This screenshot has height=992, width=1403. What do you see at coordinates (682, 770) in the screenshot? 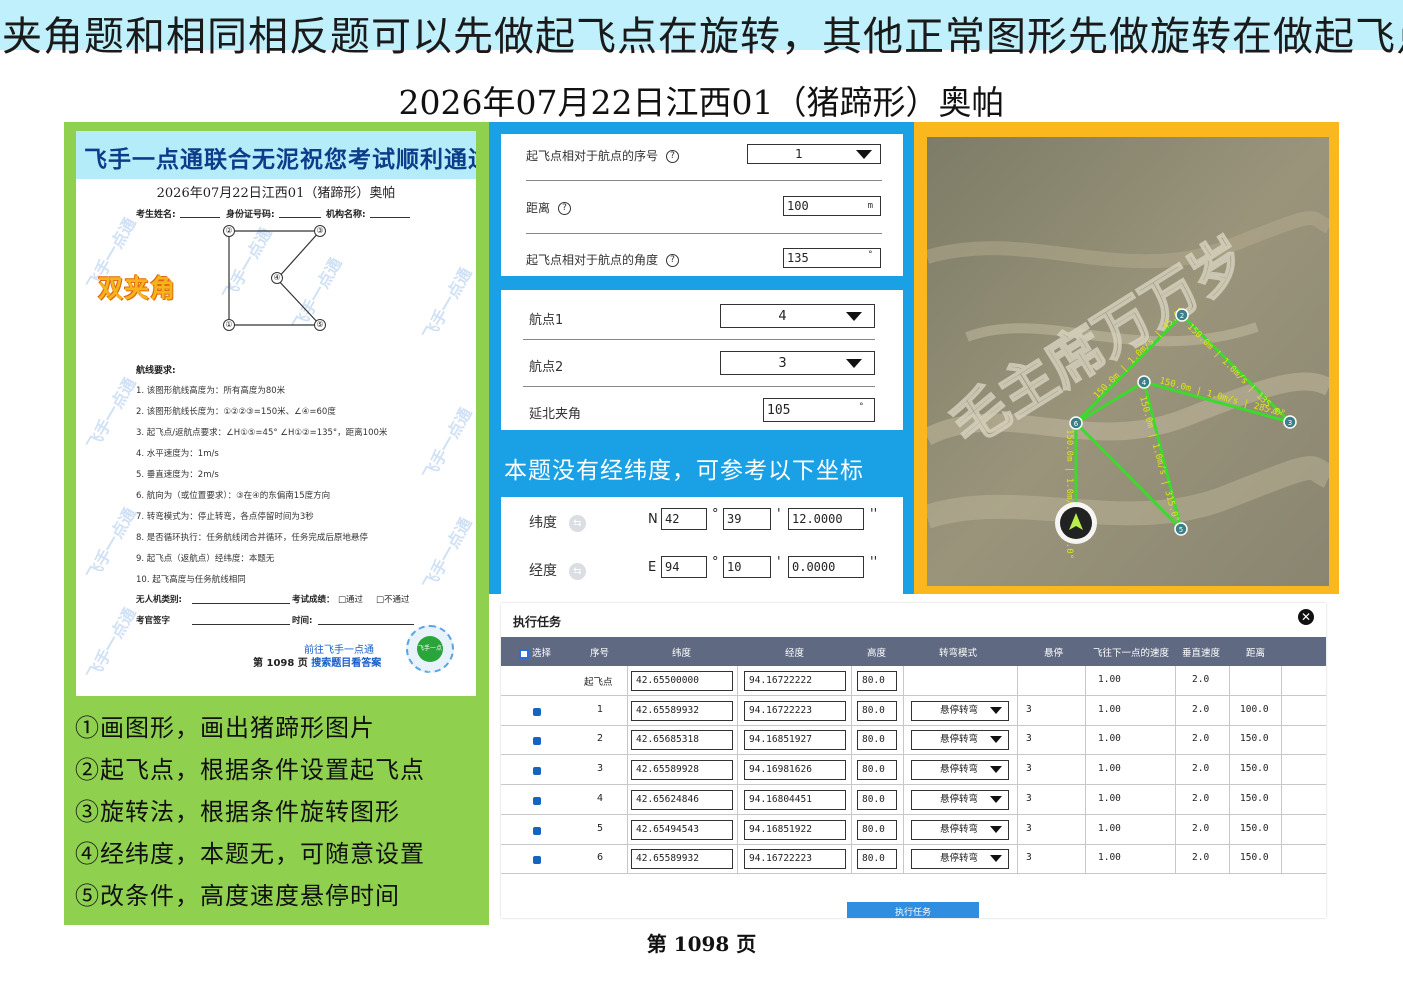
I see `latitude-input: 42.65589928` at bounding box center [682, 770].